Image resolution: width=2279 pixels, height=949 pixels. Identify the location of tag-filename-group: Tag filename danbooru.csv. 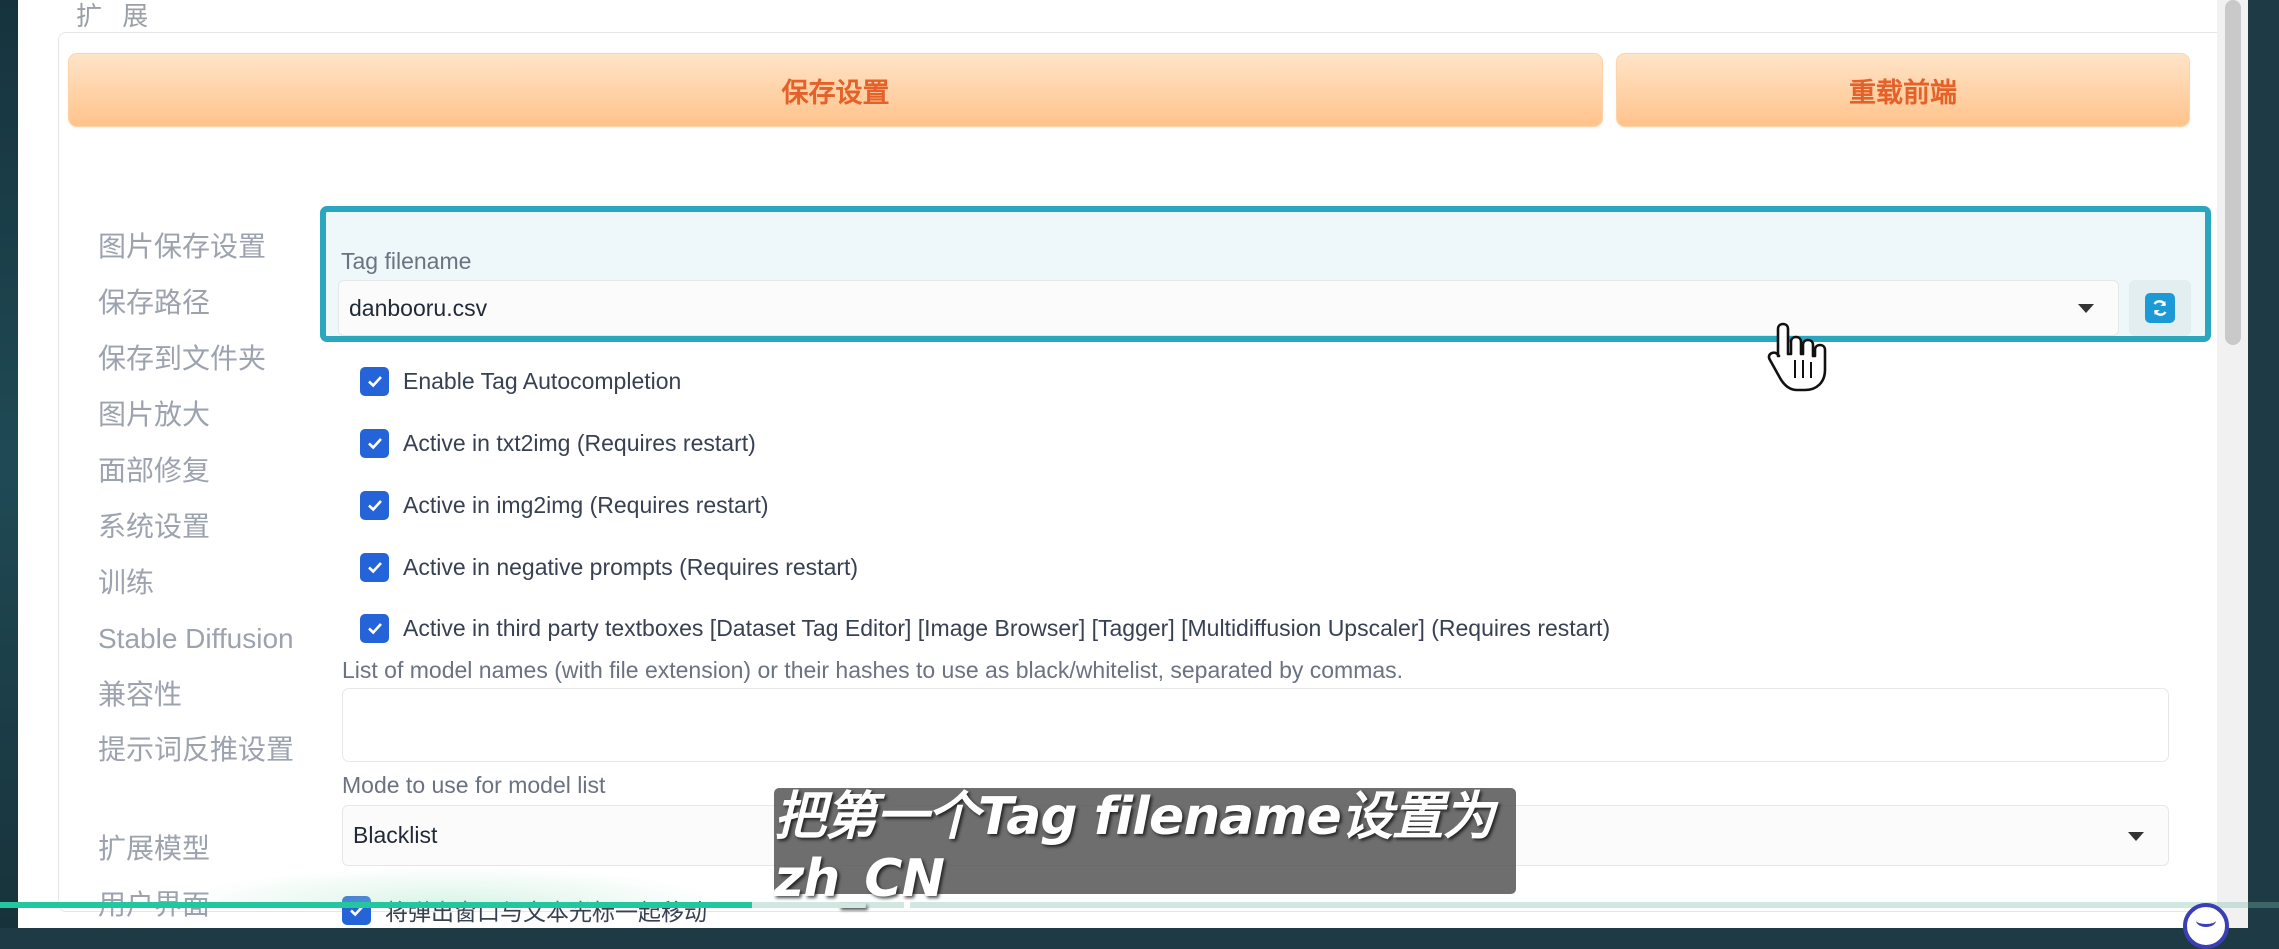
(1265, 274).